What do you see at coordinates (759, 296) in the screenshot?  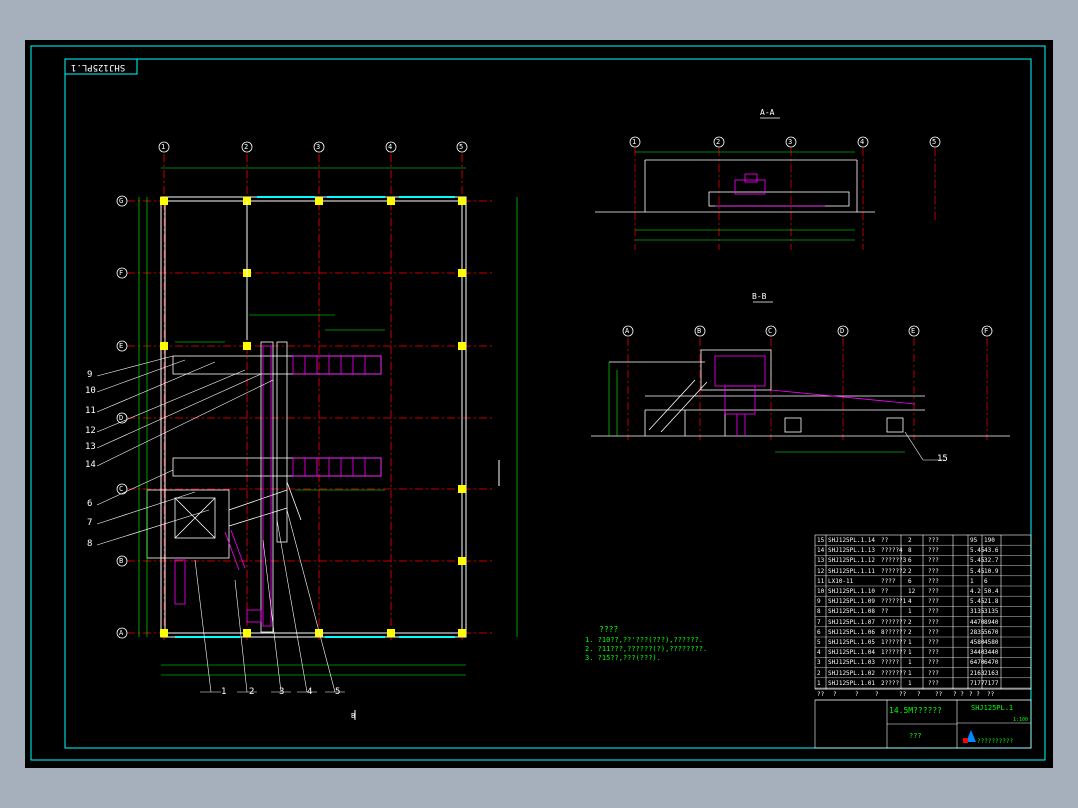 I see `section-bb-title: B-B` at bounding box center [759, 296].